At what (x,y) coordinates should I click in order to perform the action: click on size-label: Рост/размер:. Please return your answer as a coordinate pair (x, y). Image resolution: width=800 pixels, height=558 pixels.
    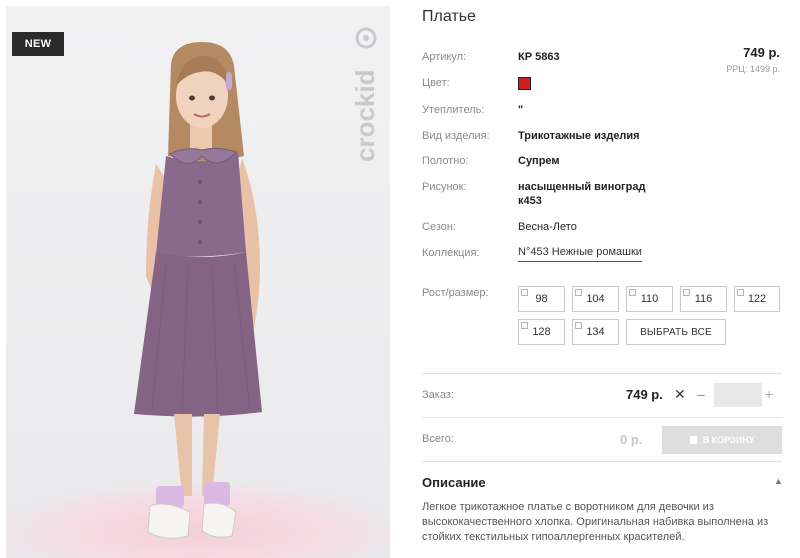
    Looking at the image, I should click on (455, 293).